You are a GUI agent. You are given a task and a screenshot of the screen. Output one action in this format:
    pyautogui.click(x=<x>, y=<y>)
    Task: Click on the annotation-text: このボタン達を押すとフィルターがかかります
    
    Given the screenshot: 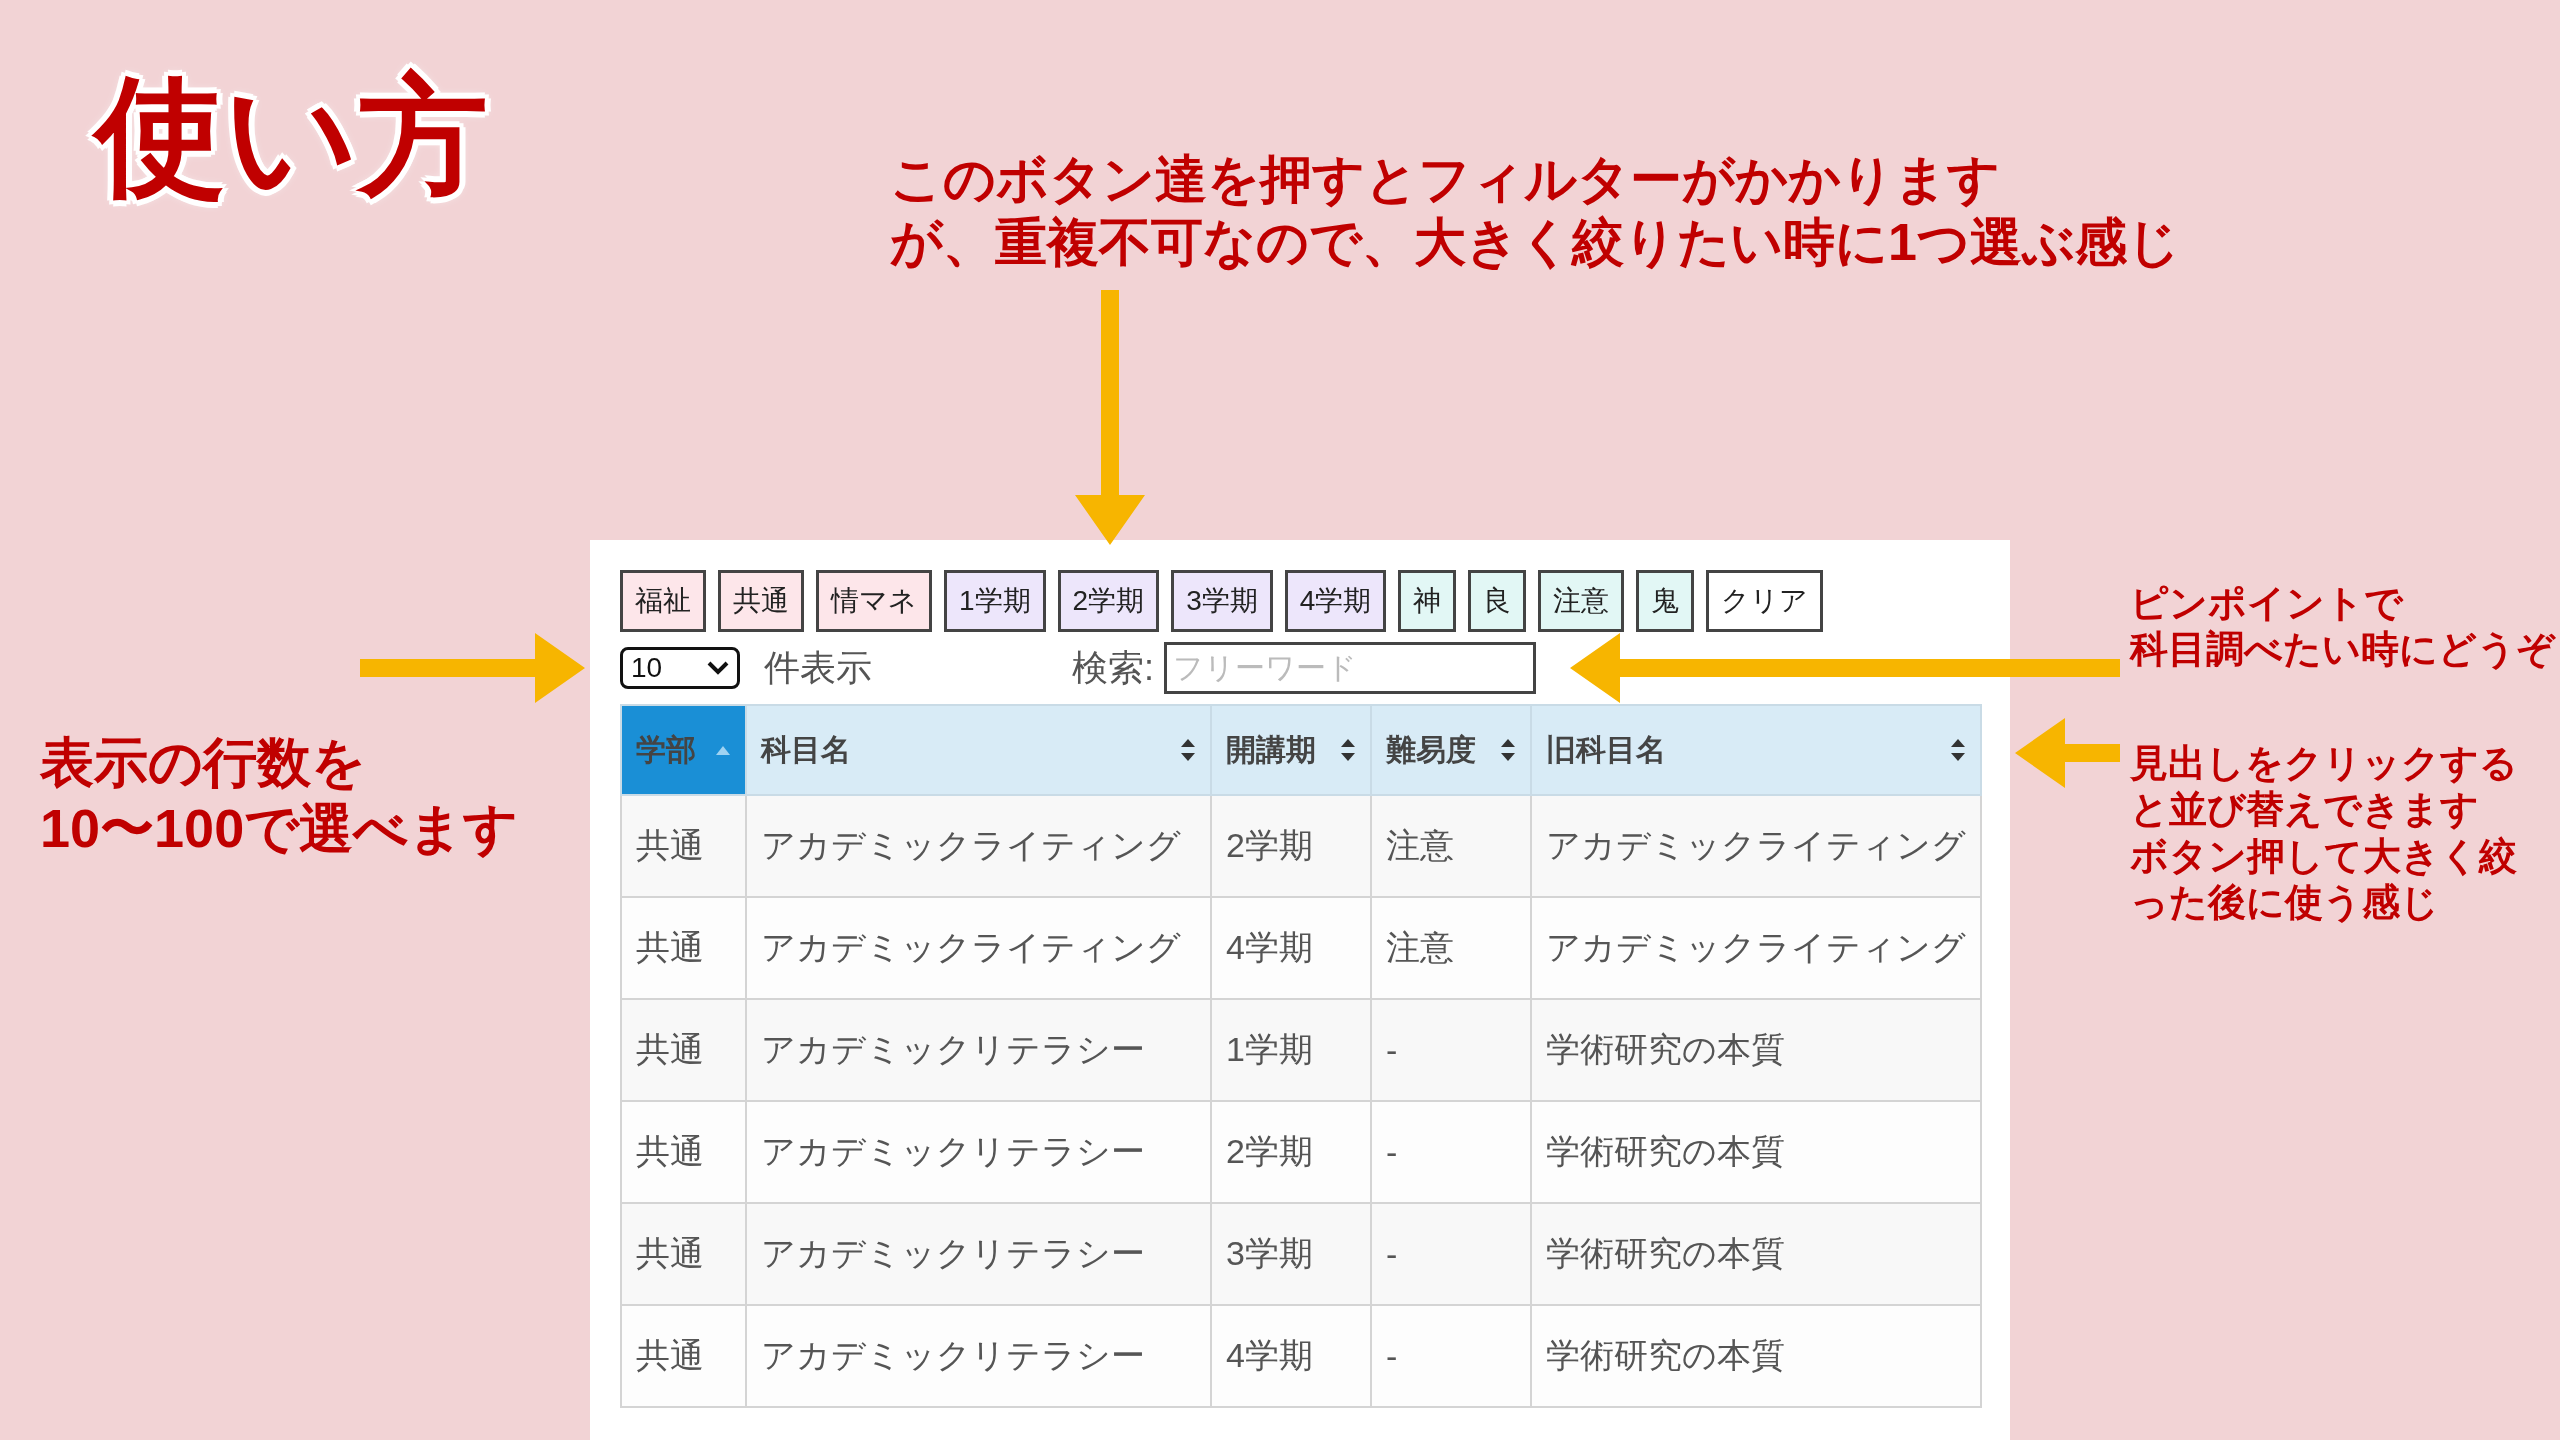 What is the action you would take?
    pyautogui.click(x=1445, y=179)
    